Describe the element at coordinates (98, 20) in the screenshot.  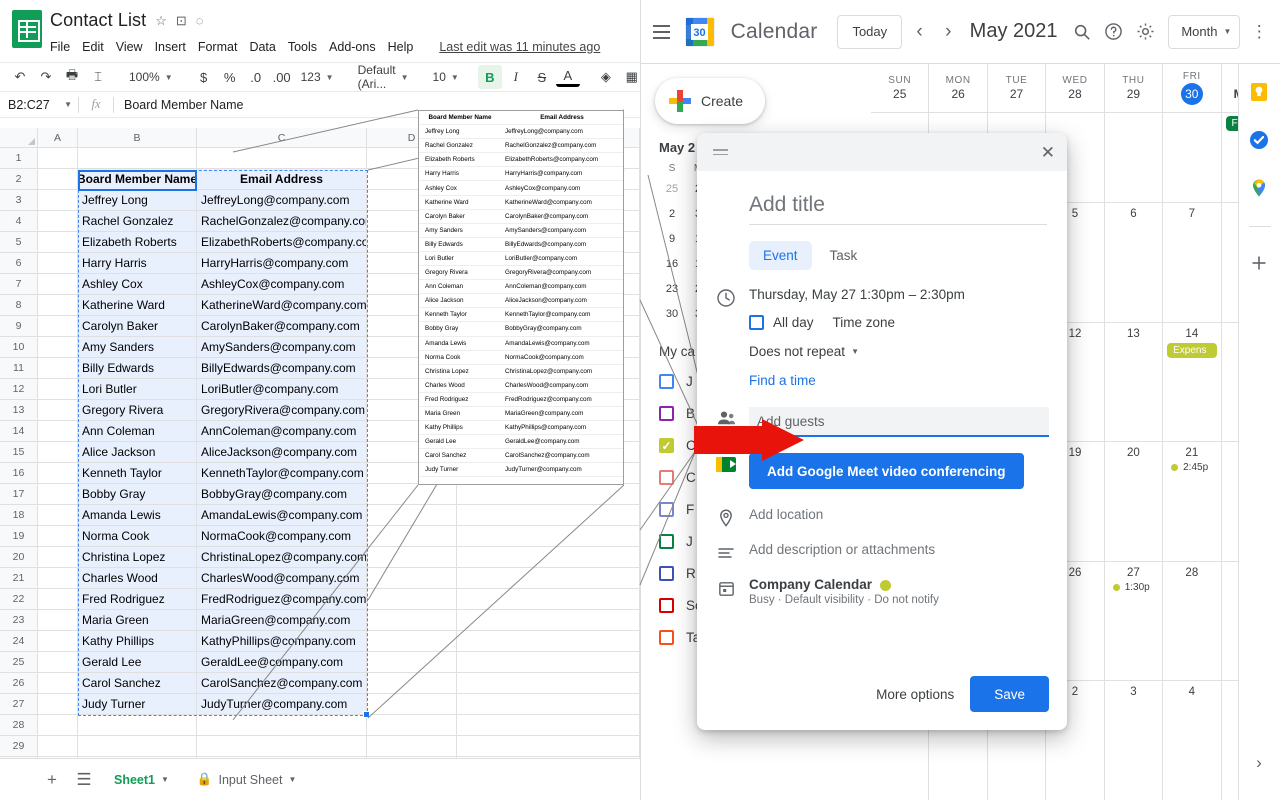
I see `document-title: Contact List` at that location.